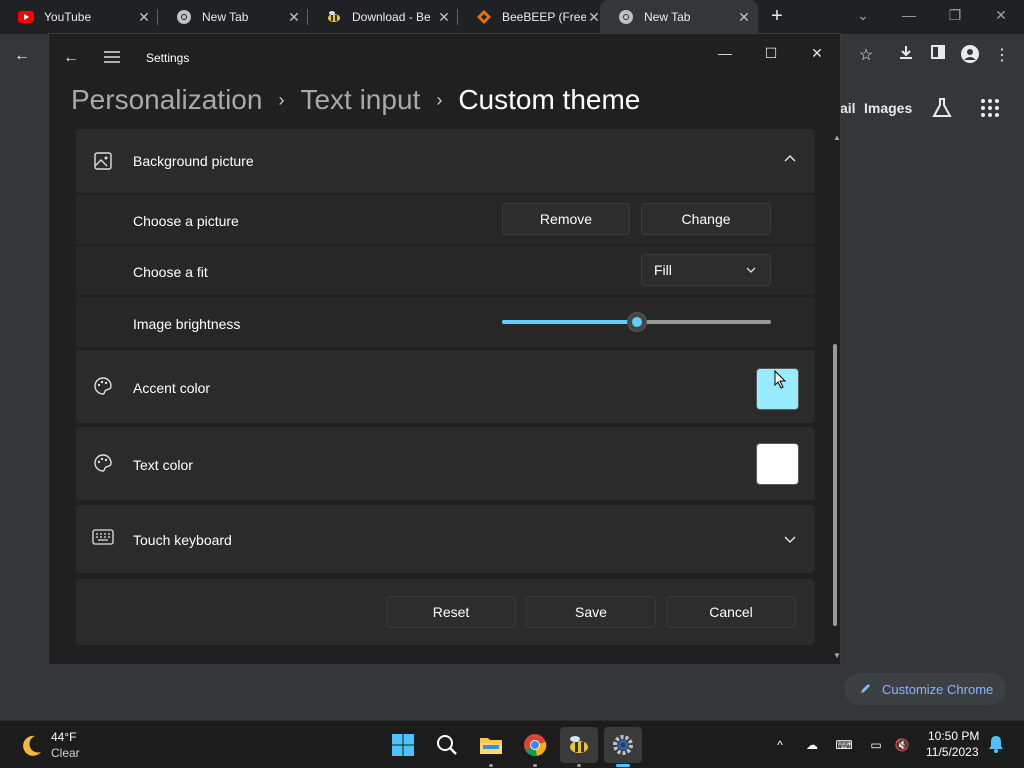 The height and width of the screenshot is (768, 1024). What do you see at coordinates (888, 108) in the screenshot?
I see `images-link: Images` at bounding box center [888, 108].